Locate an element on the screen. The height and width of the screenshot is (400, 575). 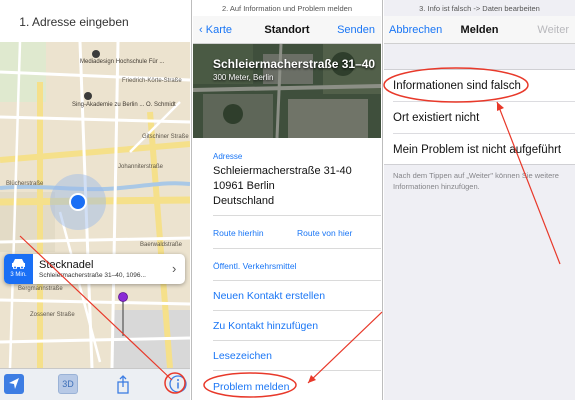
location-arrow-icon is located at coordinates (14, 383).